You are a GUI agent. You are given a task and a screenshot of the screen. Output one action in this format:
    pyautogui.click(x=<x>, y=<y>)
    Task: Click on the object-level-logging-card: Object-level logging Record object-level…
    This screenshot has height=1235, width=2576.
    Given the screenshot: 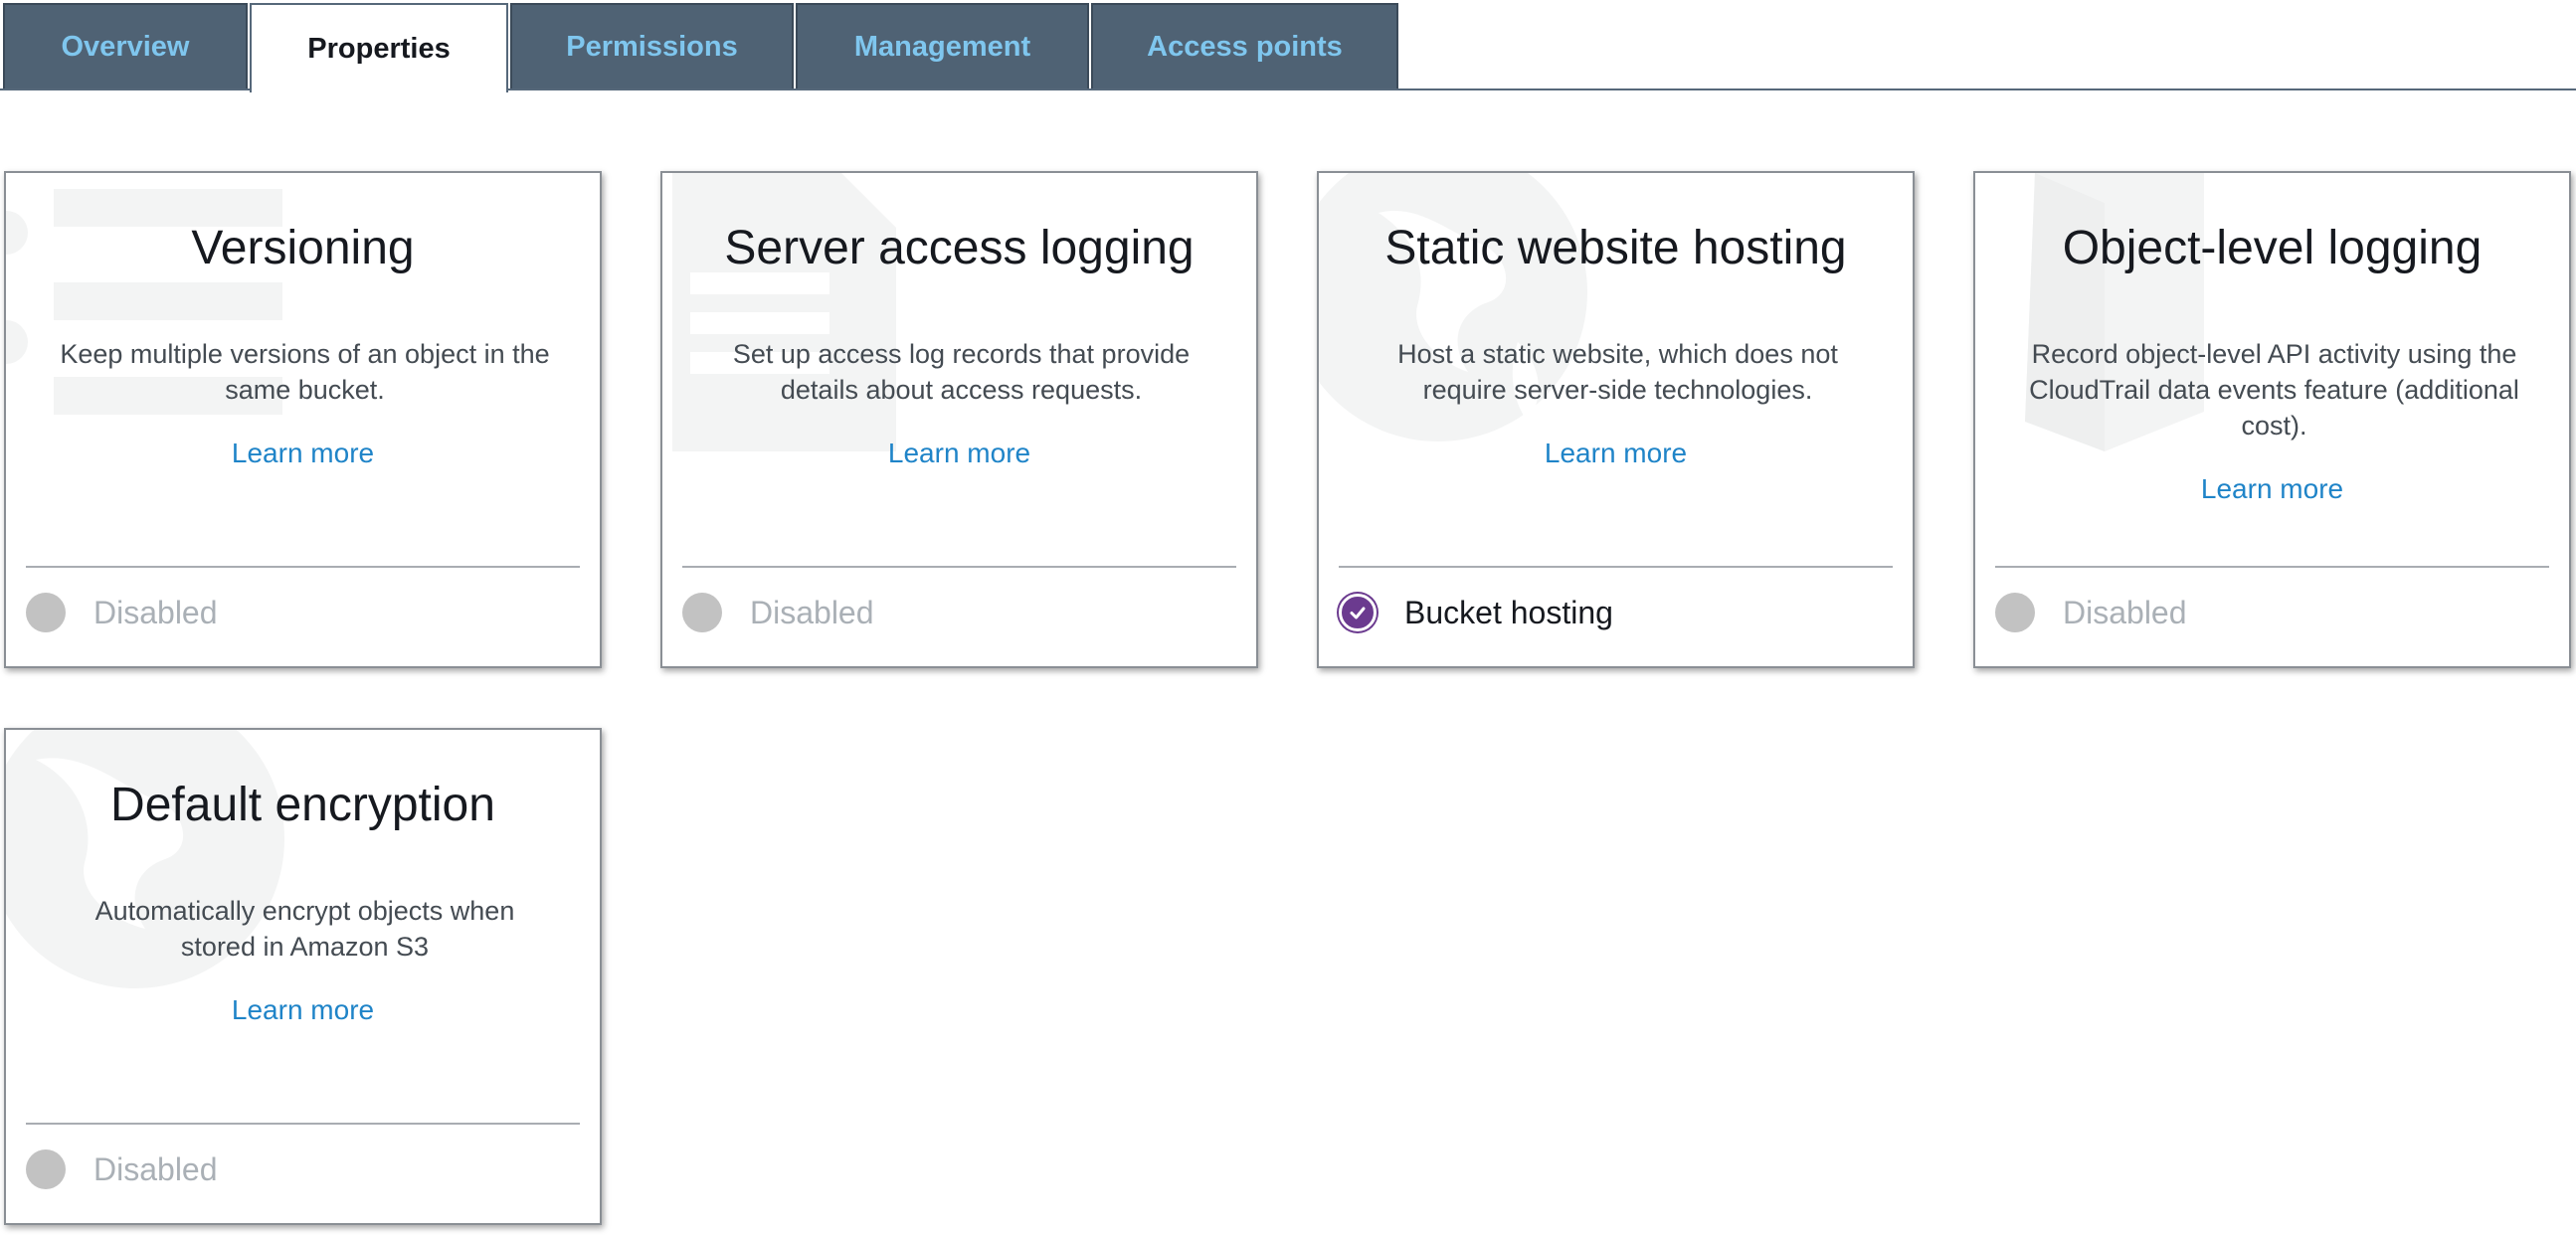 What is the action you would take?
    pyautogui.click(x=2272, y=419)
    